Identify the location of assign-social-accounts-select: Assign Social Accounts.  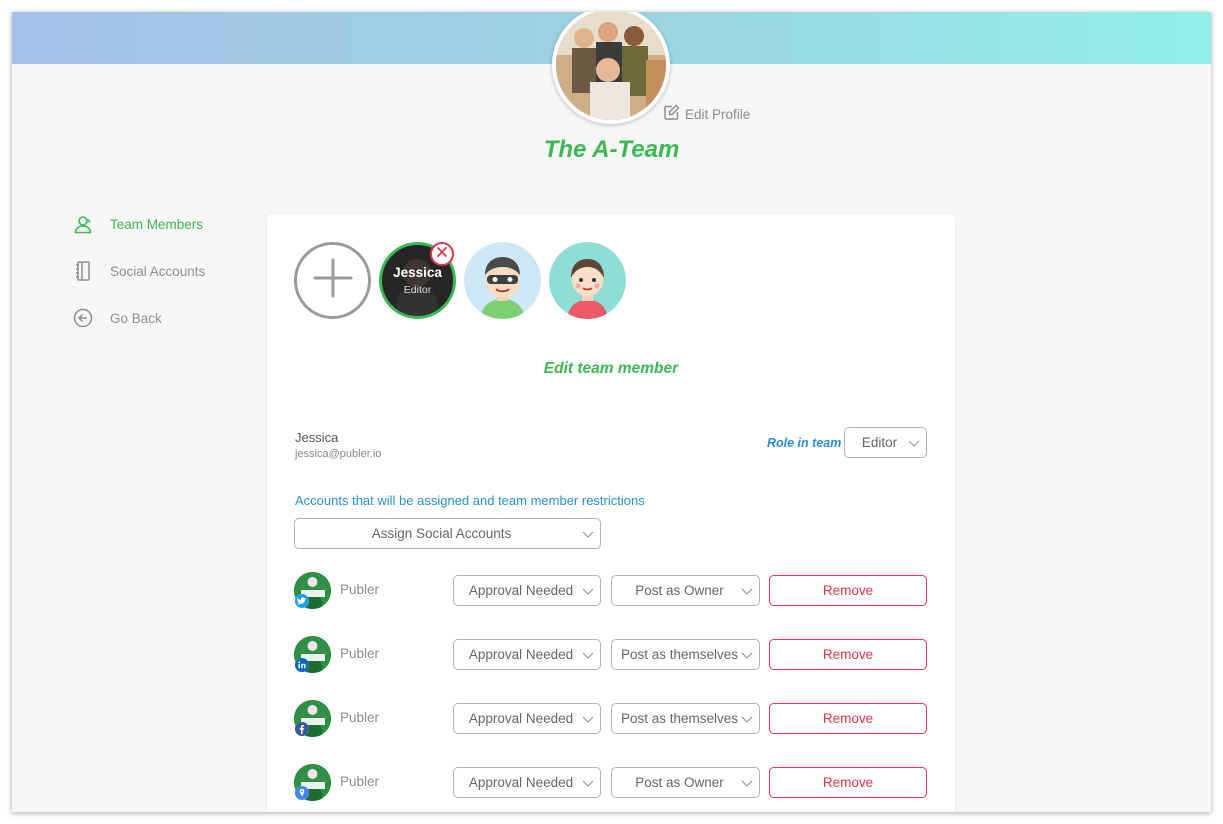
(447, 533).